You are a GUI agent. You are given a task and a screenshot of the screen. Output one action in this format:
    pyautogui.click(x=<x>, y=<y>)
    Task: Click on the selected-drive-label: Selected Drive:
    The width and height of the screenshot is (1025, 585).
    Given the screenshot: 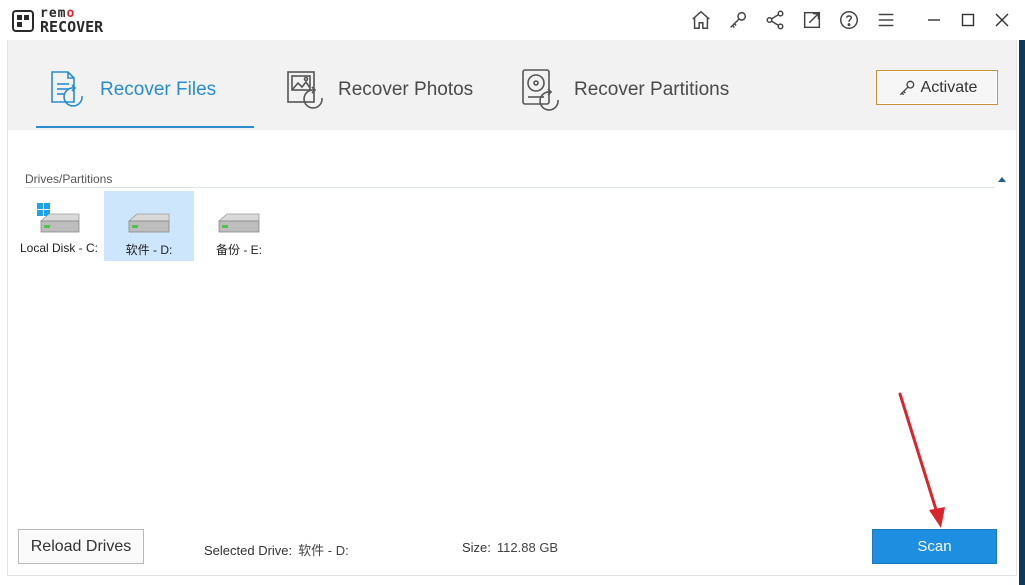 What is the action you would take?
    pyautogui.click(x=248, y=550)
    